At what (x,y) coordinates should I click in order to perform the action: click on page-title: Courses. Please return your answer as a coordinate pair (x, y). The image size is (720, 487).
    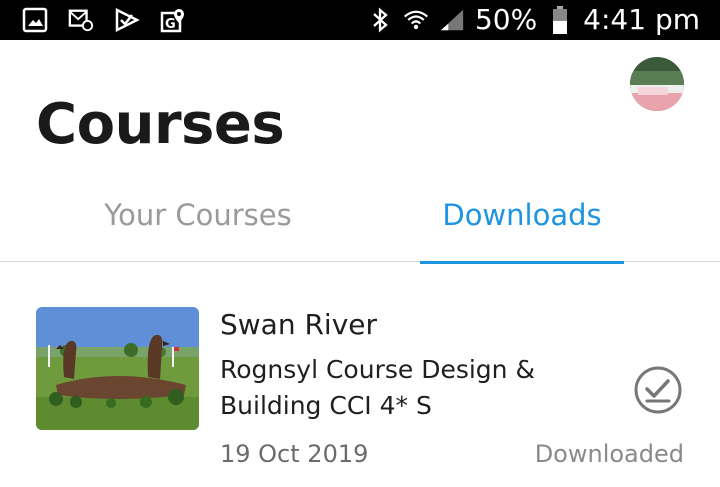
    Looking at the image, I should click on (160, 124).